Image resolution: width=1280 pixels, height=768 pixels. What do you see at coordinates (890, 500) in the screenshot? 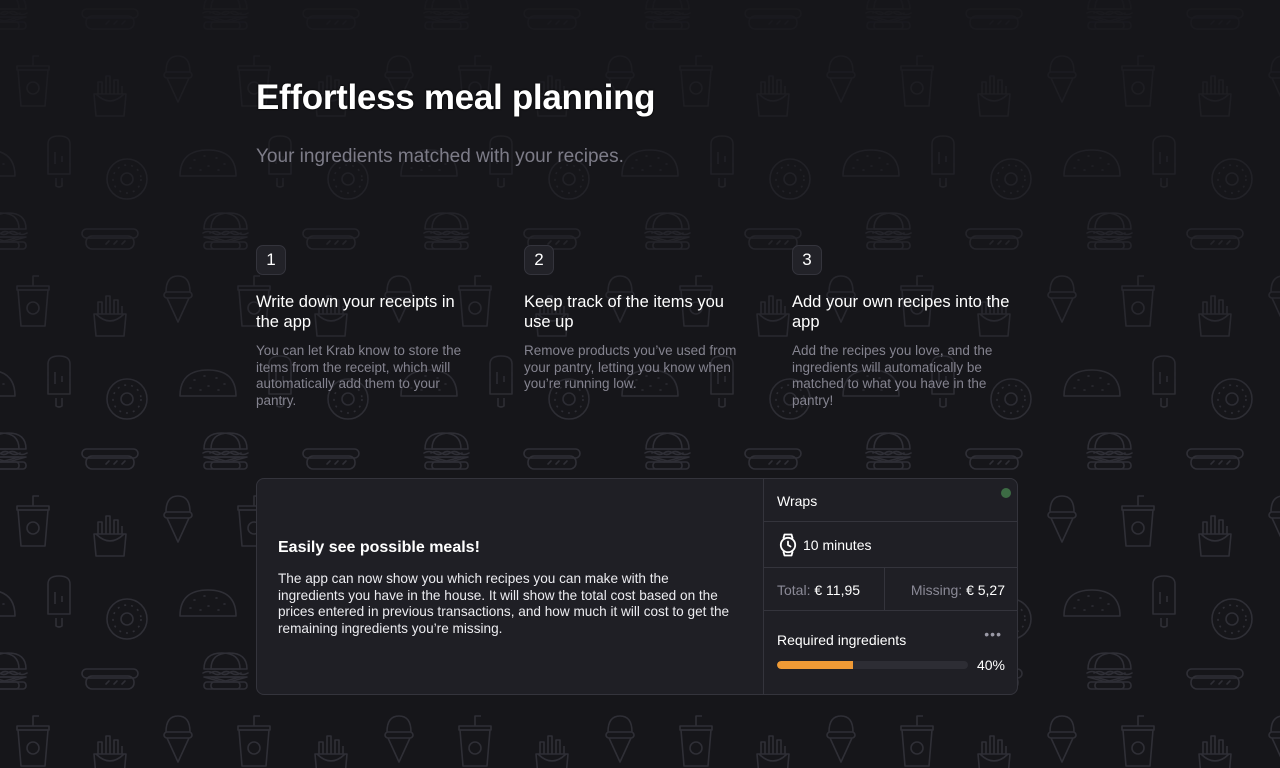
I see `recipe-header: Wraps` at bounding box center [890, 500].